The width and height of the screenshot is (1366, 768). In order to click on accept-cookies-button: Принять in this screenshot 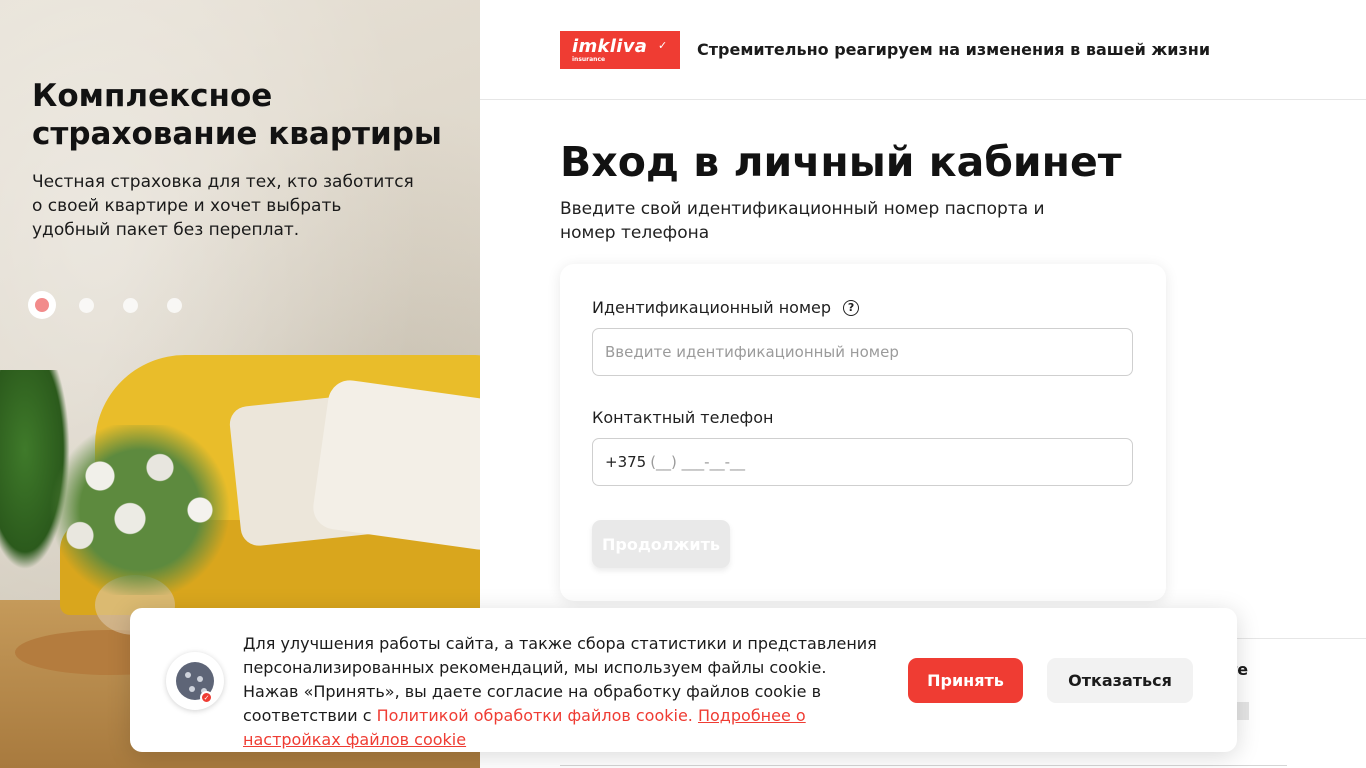, I will do `click(965, 680)`.